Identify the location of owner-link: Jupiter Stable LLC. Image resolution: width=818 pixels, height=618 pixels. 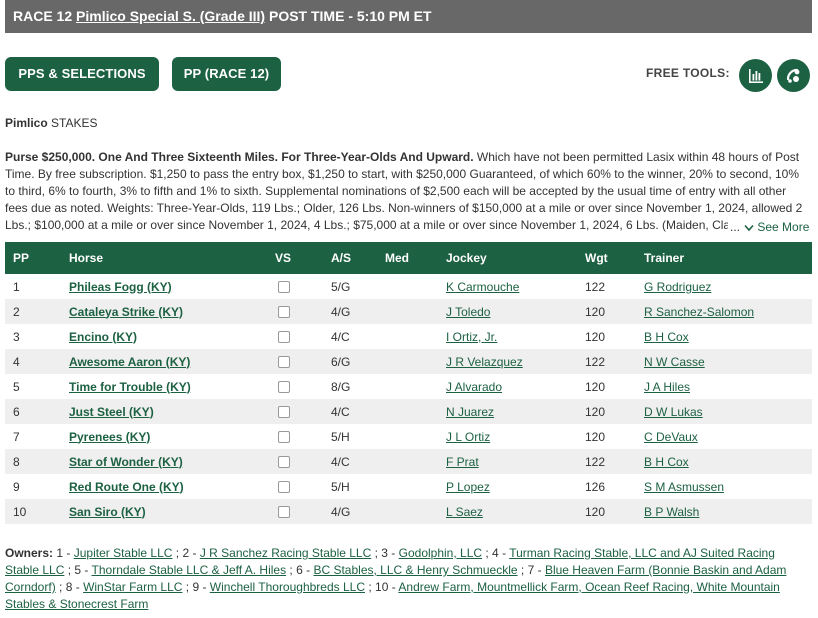
(123, 553).